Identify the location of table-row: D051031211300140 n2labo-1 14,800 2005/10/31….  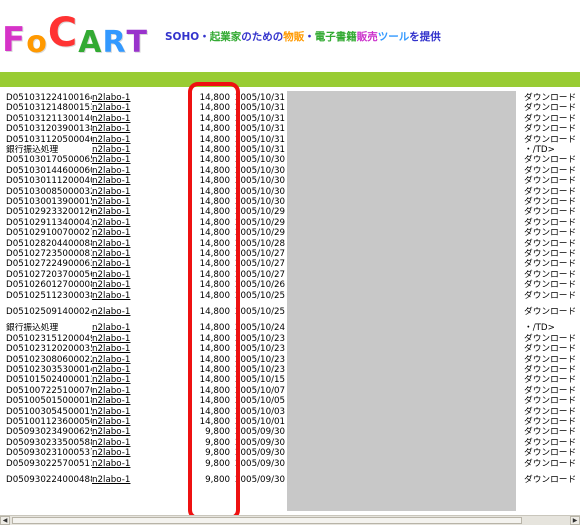
(290, 119).